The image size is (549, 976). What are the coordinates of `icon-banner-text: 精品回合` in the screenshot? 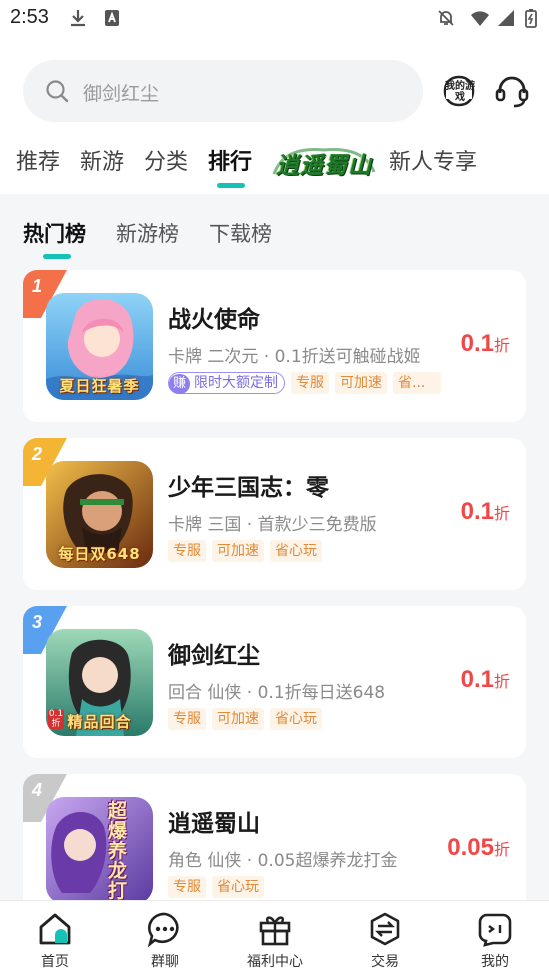 It's located at (99, 722).